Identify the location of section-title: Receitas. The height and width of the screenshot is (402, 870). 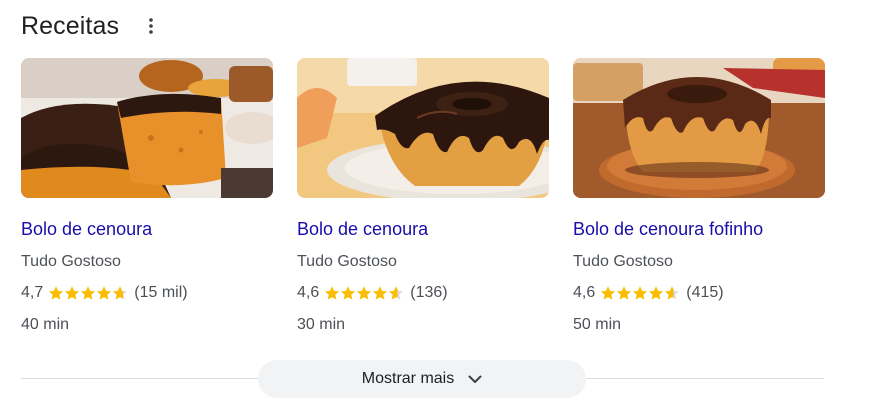
(70, 25).